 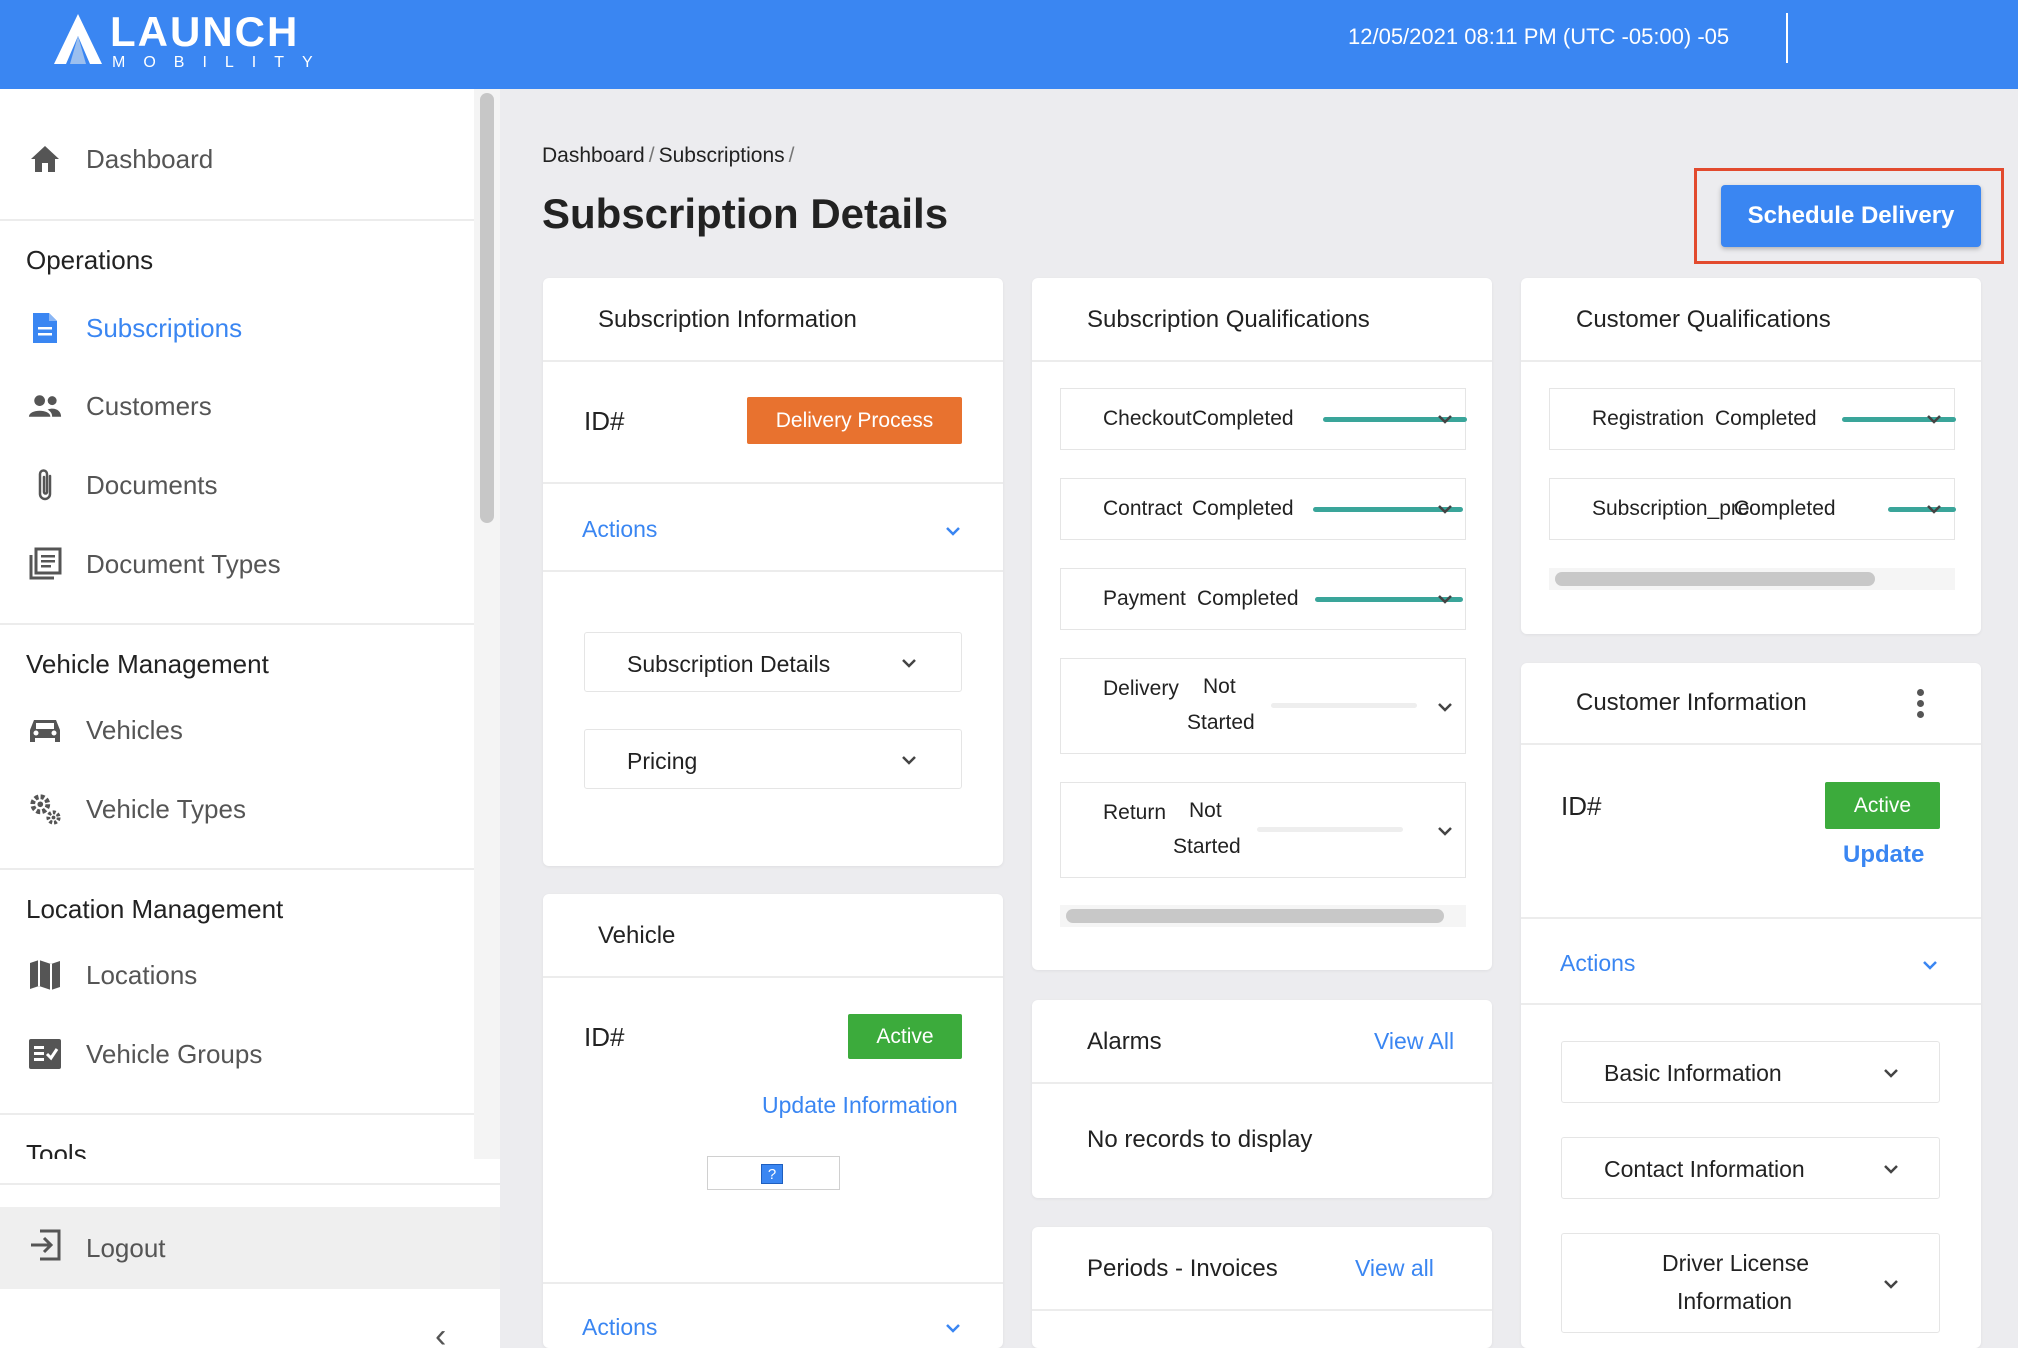 What do you see at coordinates (487, 624) in the screenshot?
I see `sidebar-scrollbar` at bounding box center [487, 624].